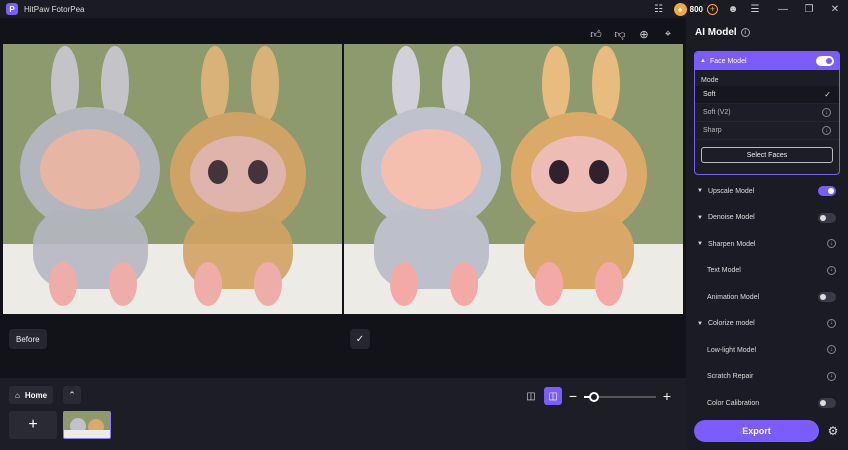 Image resolution: width=848 pixels, height=450 pixels. What do you see at coordinates (531, 396) in the screenshot?
I see `single-view-icon: ◫` at bounding box center [531, 396].